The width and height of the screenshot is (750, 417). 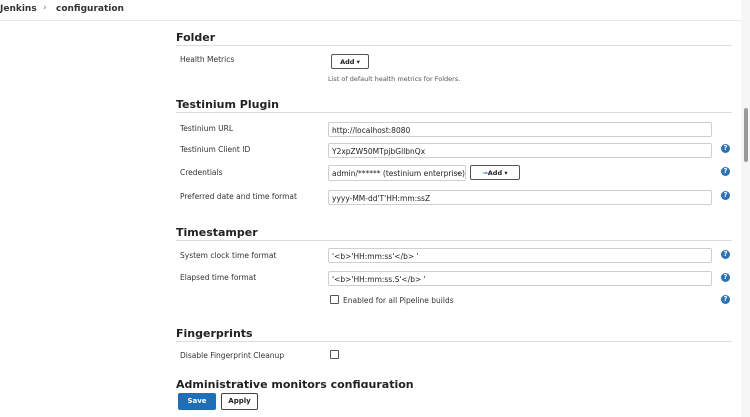 What do you see at coordinates (454, 341) in the screenshot?
I see `fingerprints-divider` at bounding box center [454, 341].